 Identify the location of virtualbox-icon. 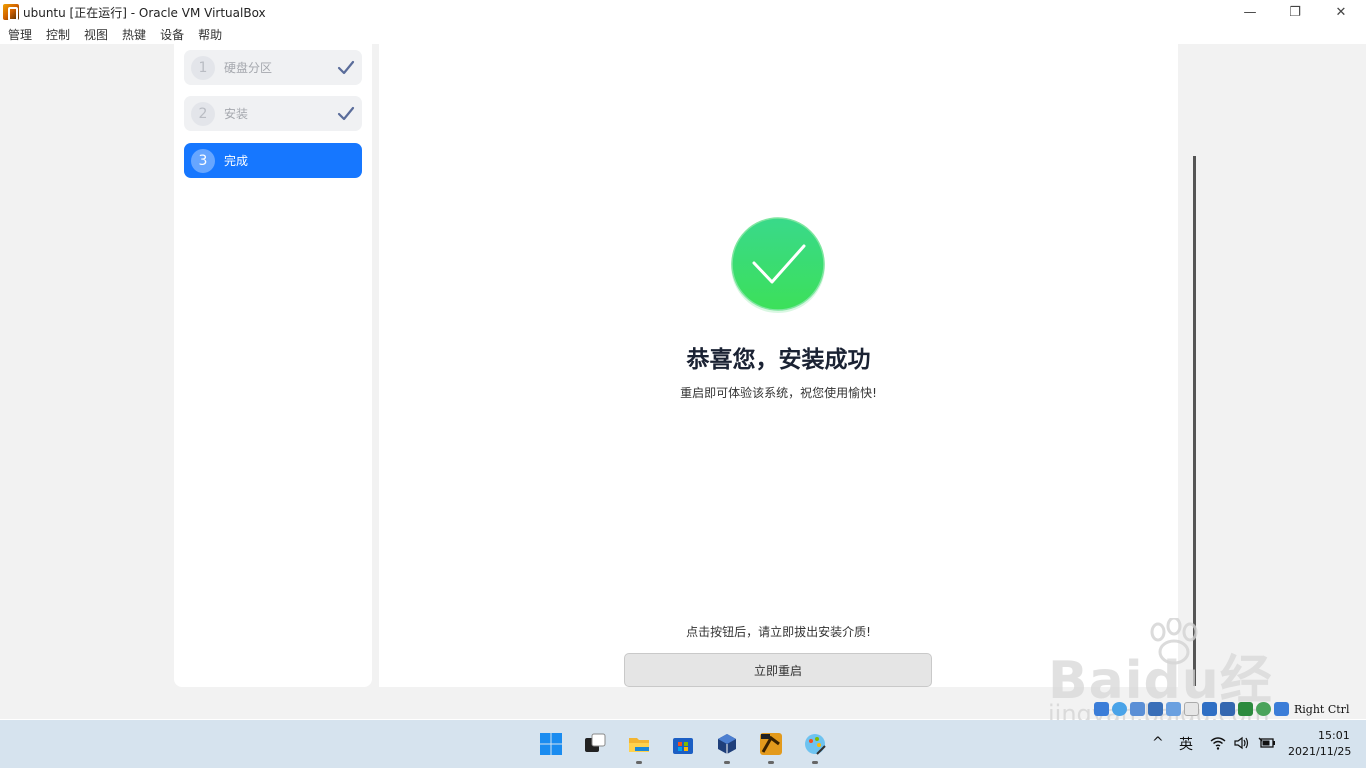
(727, 744).